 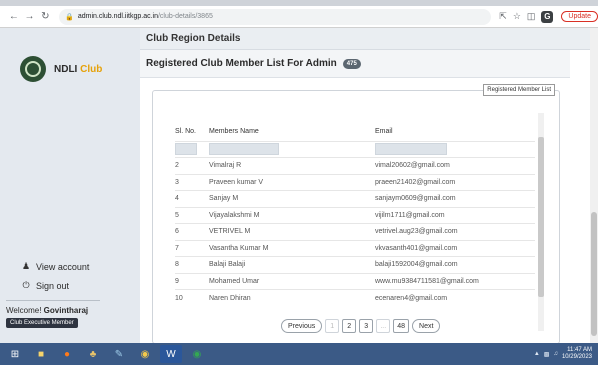 I want to click on chrome-icon: ◉, so click(x=145, y=354).